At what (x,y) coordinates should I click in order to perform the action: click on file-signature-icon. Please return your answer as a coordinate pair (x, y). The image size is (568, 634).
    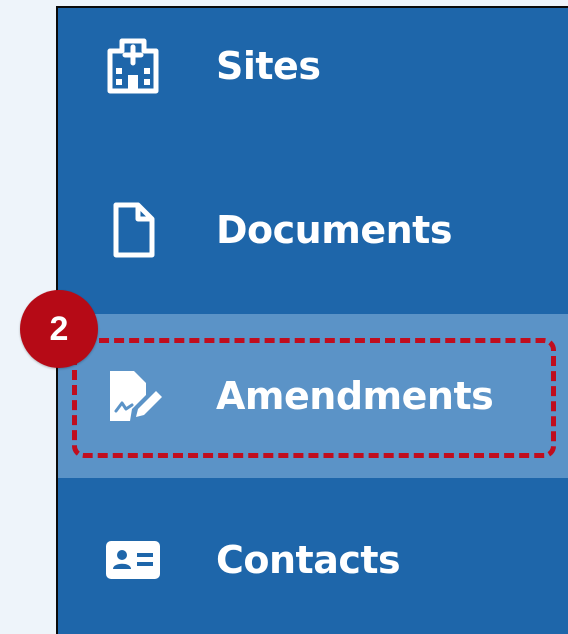
    Looking at the image, I should click on (133, 396).